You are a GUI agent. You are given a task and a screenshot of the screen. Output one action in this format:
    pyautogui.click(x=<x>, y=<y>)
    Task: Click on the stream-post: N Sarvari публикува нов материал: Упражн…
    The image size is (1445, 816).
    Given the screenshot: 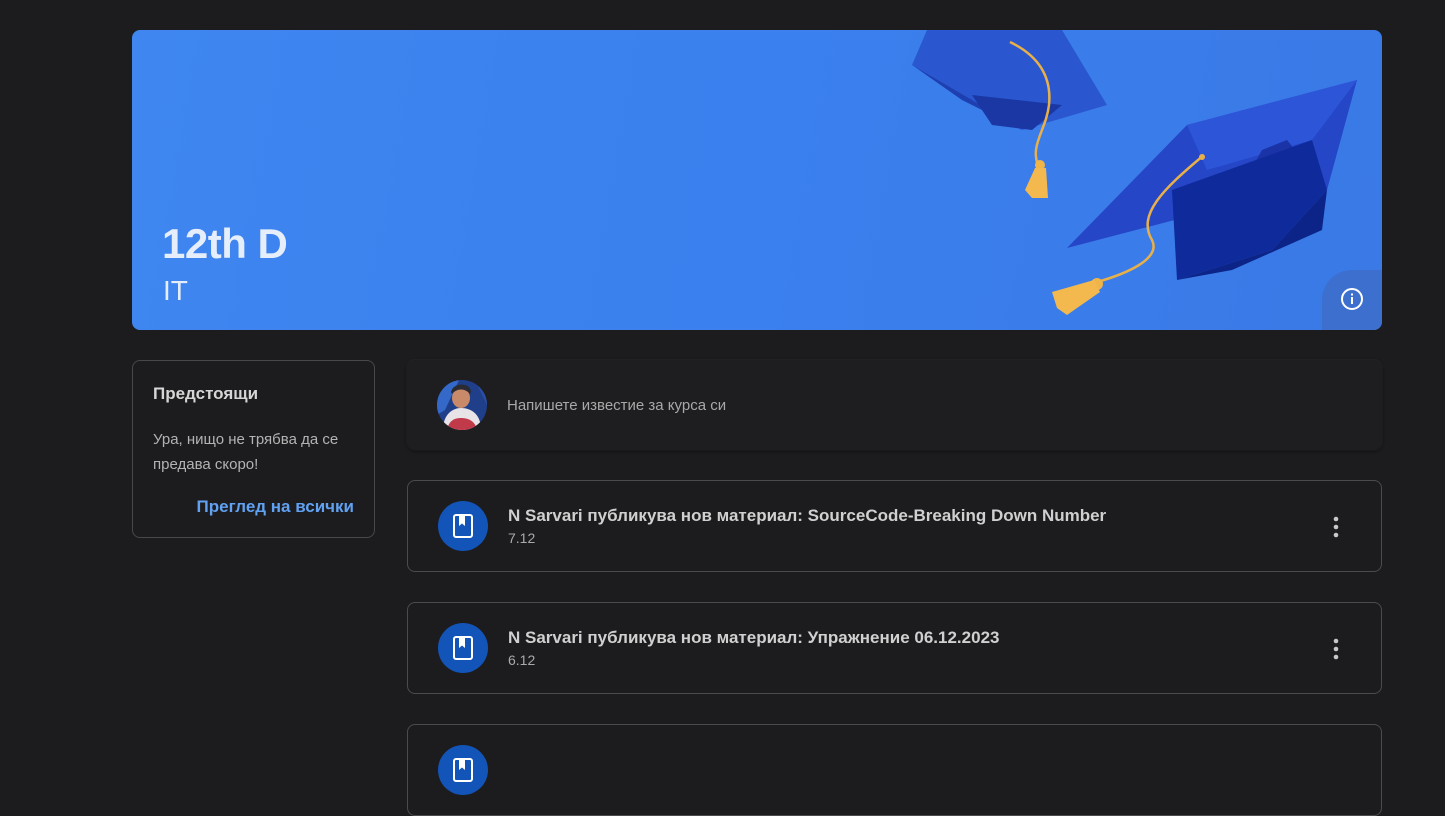 What is the action you would take?
    pyautogui.click(x=894, y=648)
    